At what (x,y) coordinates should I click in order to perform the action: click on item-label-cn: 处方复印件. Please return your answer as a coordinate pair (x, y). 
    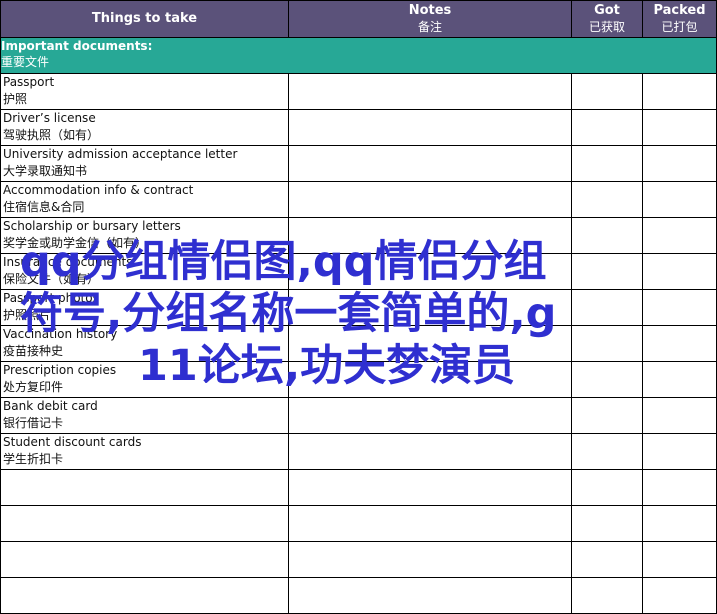
    Looking at the image, I should click on (33, 387).